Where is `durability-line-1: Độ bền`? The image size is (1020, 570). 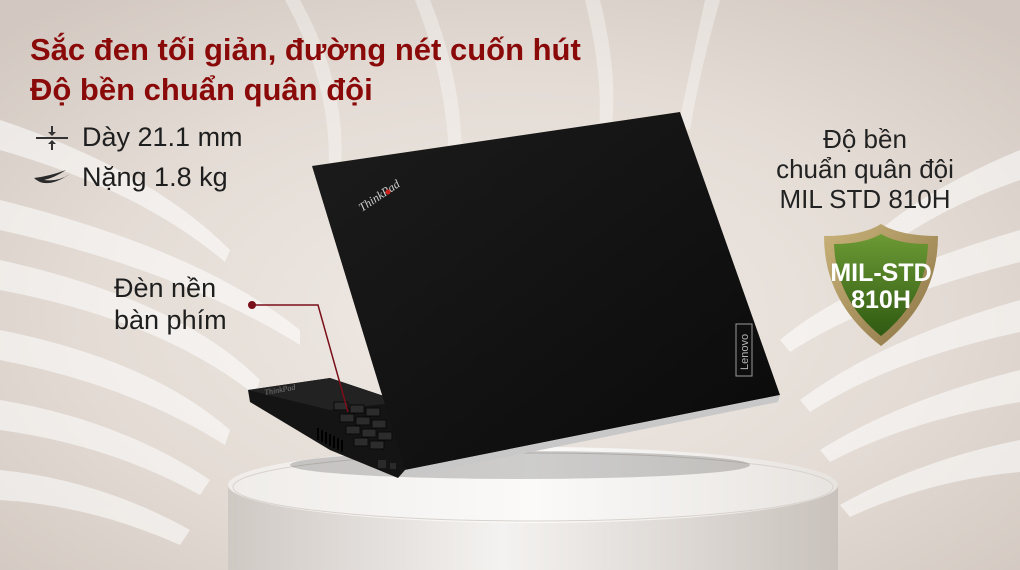 durability-line-1: Độ bền is located at coordinates (865, 139).